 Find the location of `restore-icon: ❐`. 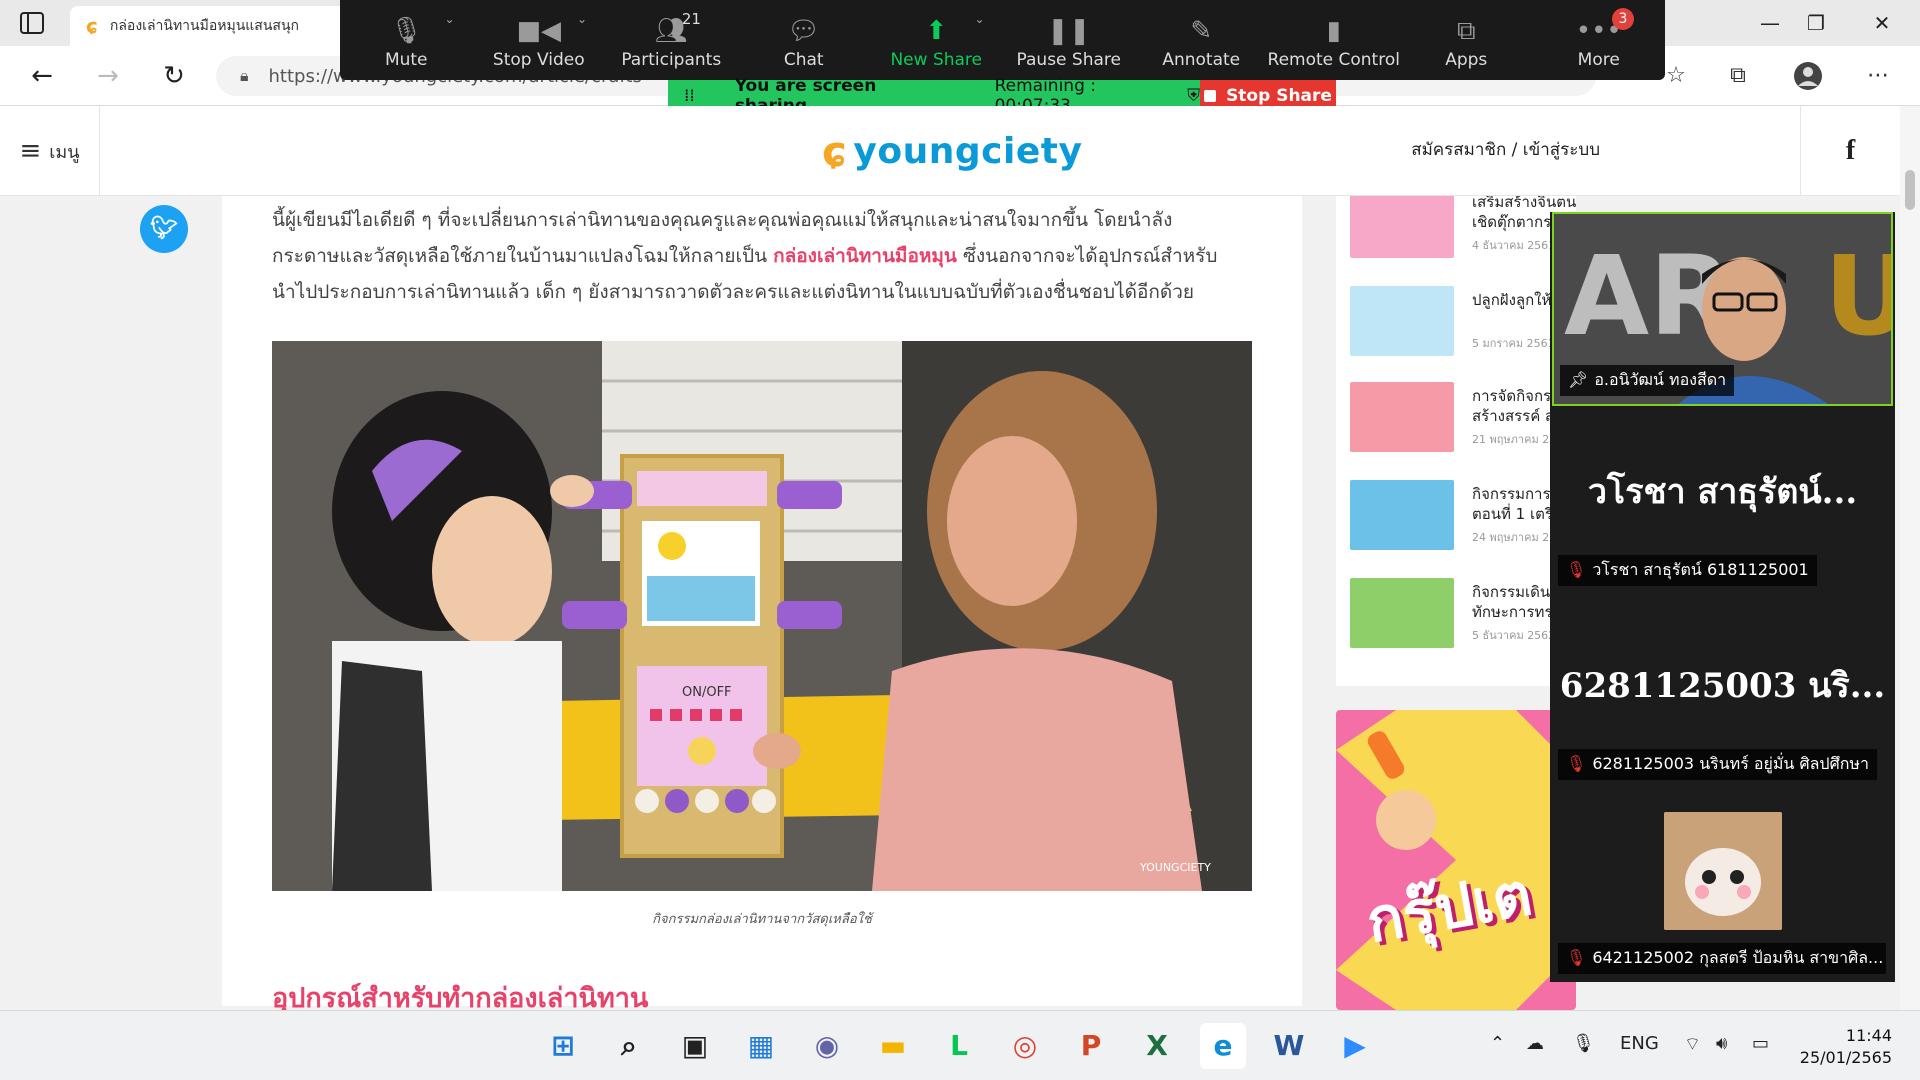

restore-icon: ❐ is located at coordinates (1816, 23).